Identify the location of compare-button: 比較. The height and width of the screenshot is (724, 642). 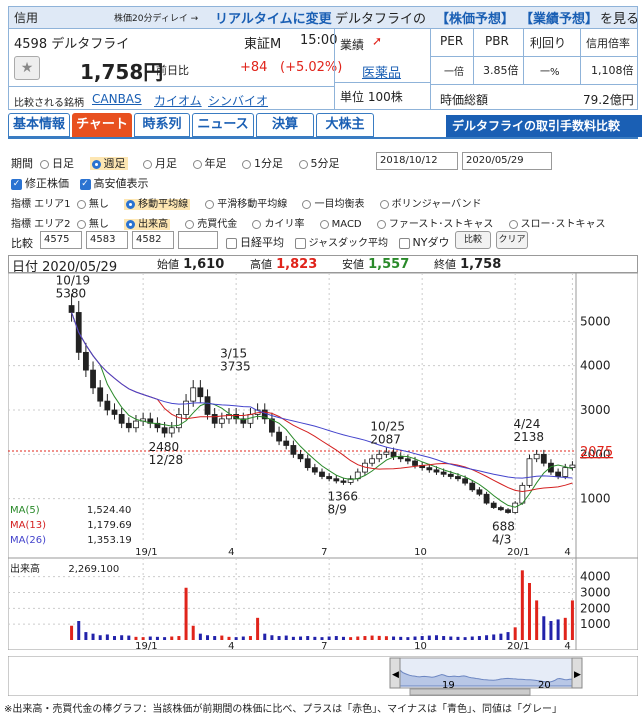
(473, 240).